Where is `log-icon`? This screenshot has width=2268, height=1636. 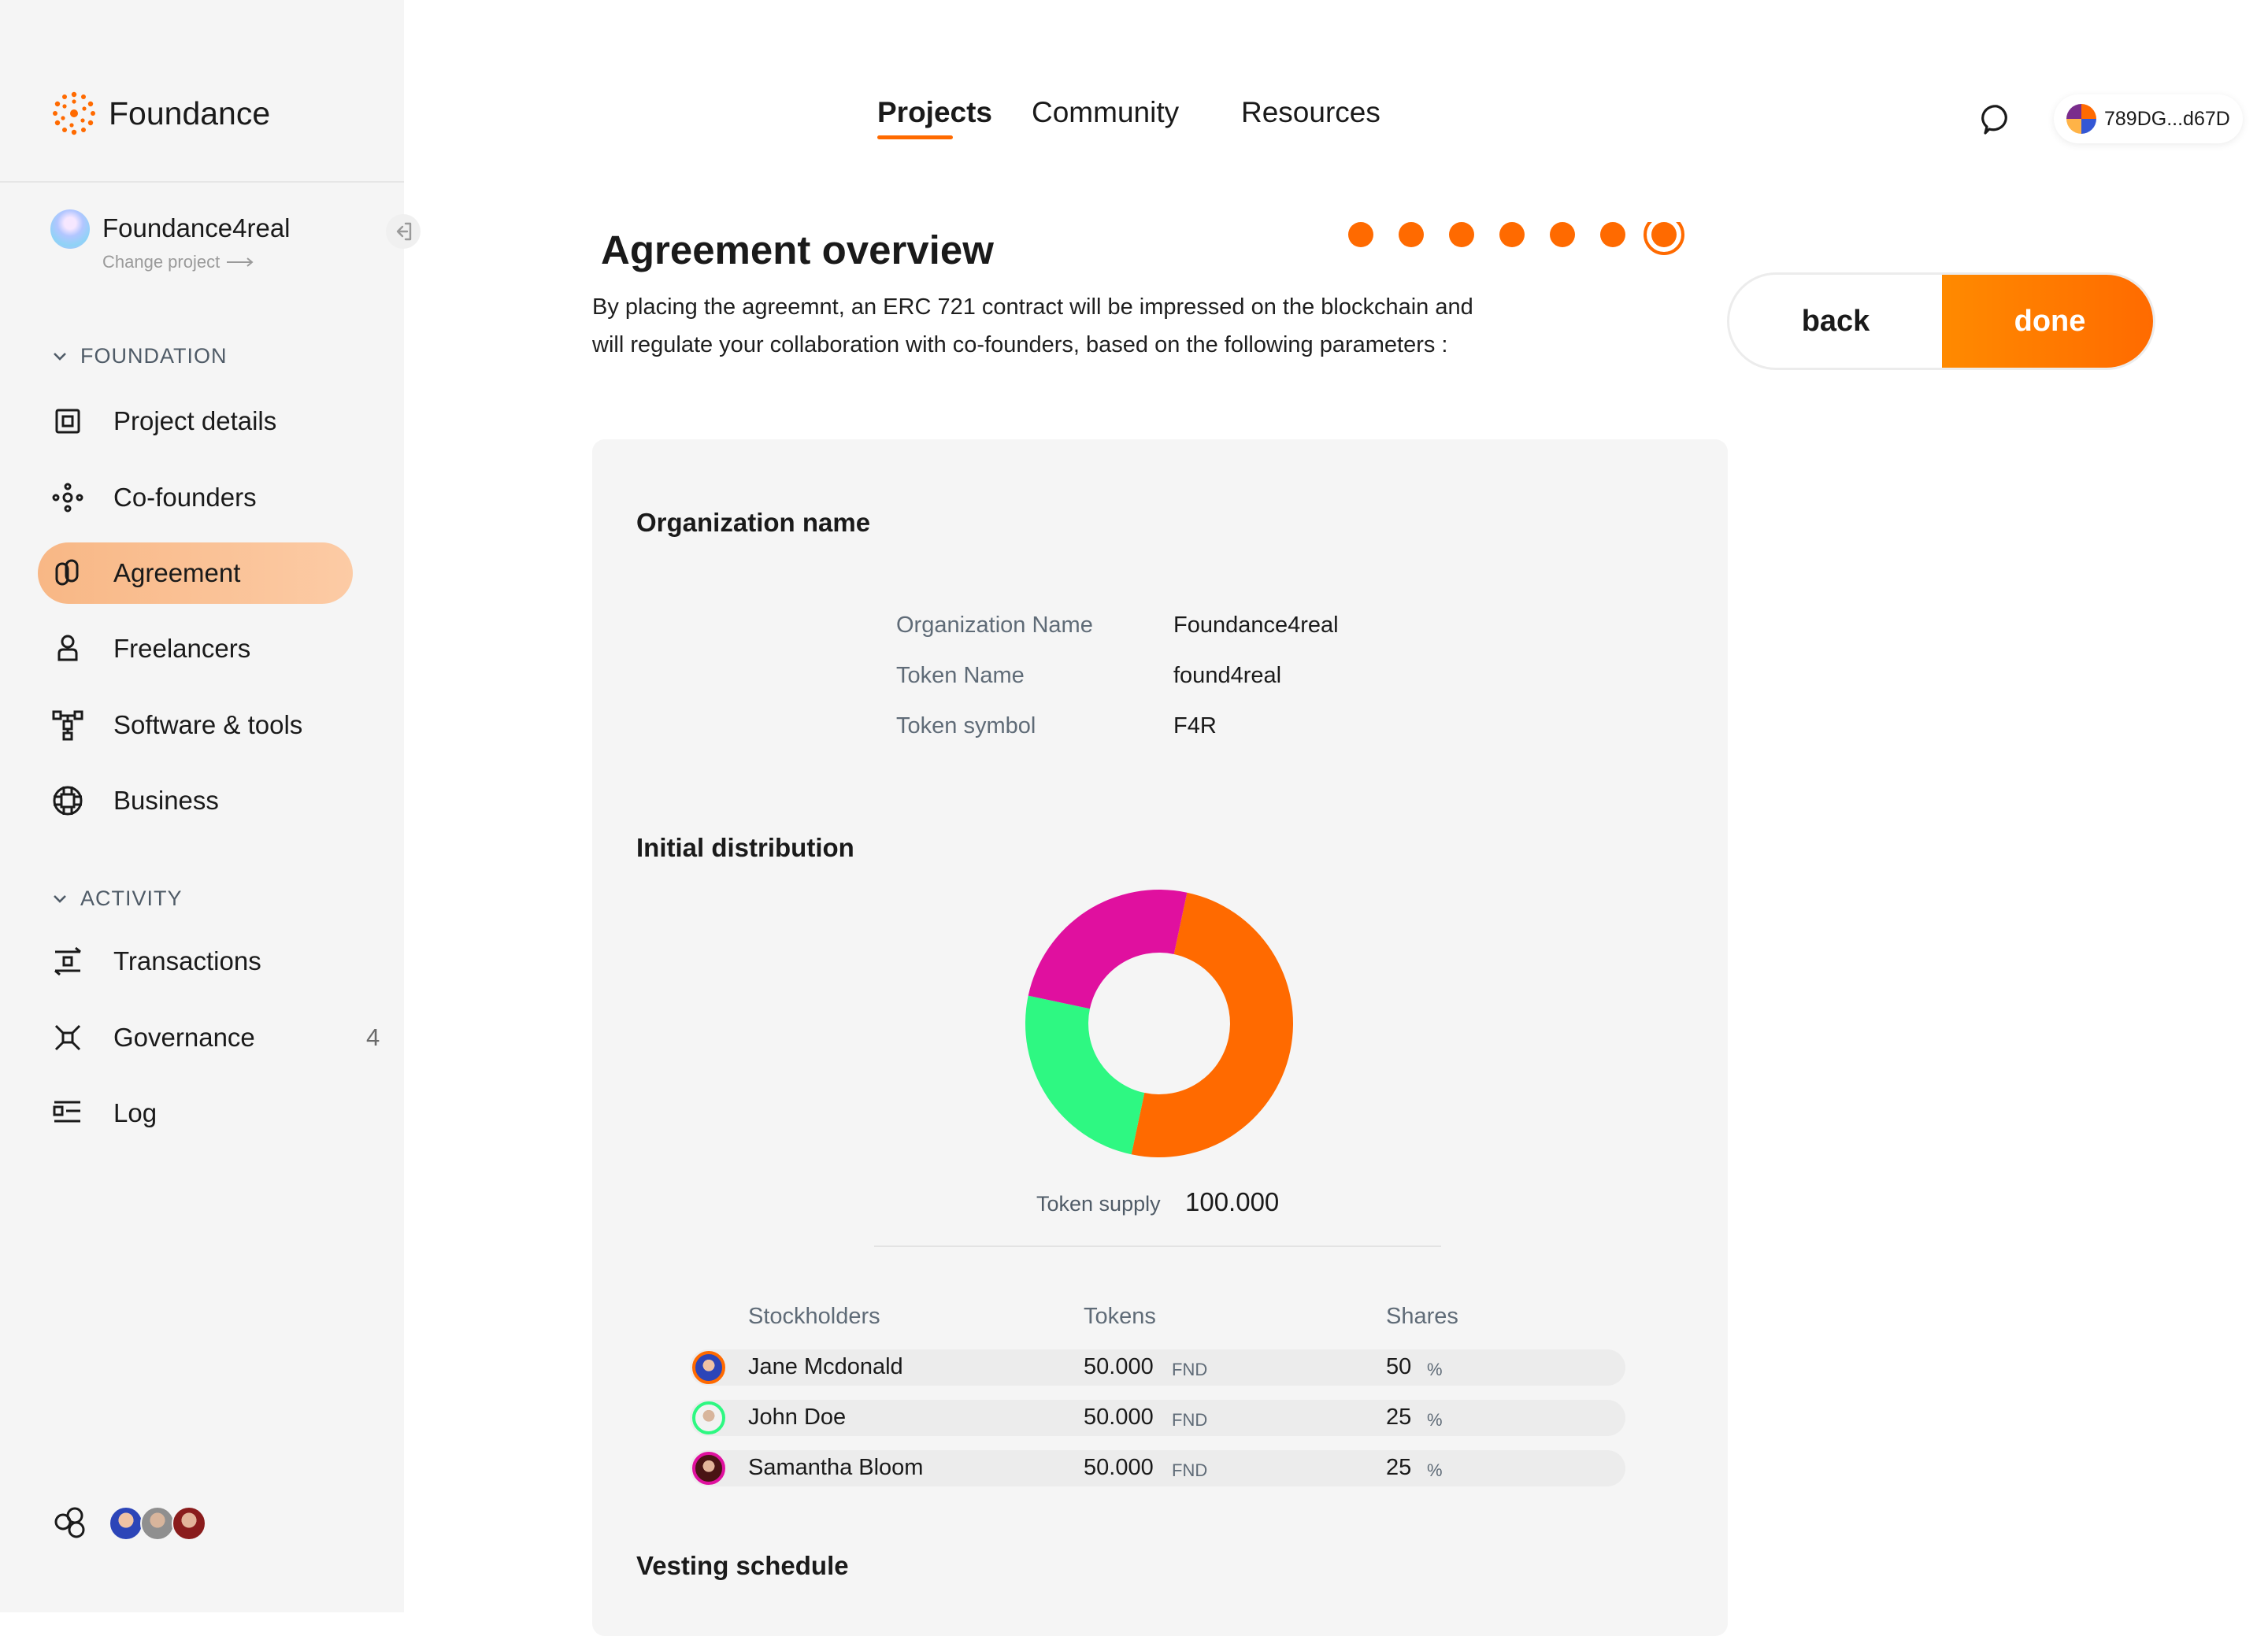
log-icon is located at coordinates (66, 1112).